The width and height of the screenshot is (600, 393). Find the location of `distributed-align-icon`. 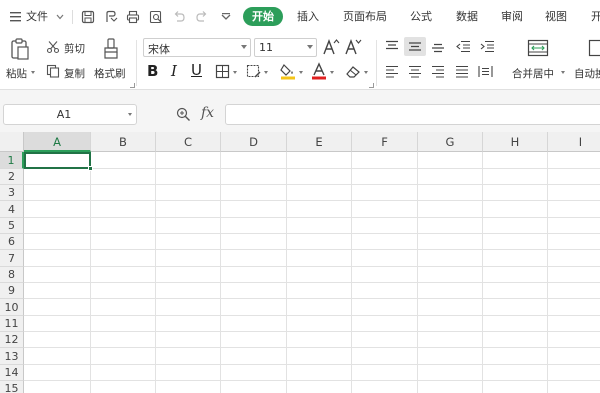

distributed-align-icon is located at coordinates (485, 71).